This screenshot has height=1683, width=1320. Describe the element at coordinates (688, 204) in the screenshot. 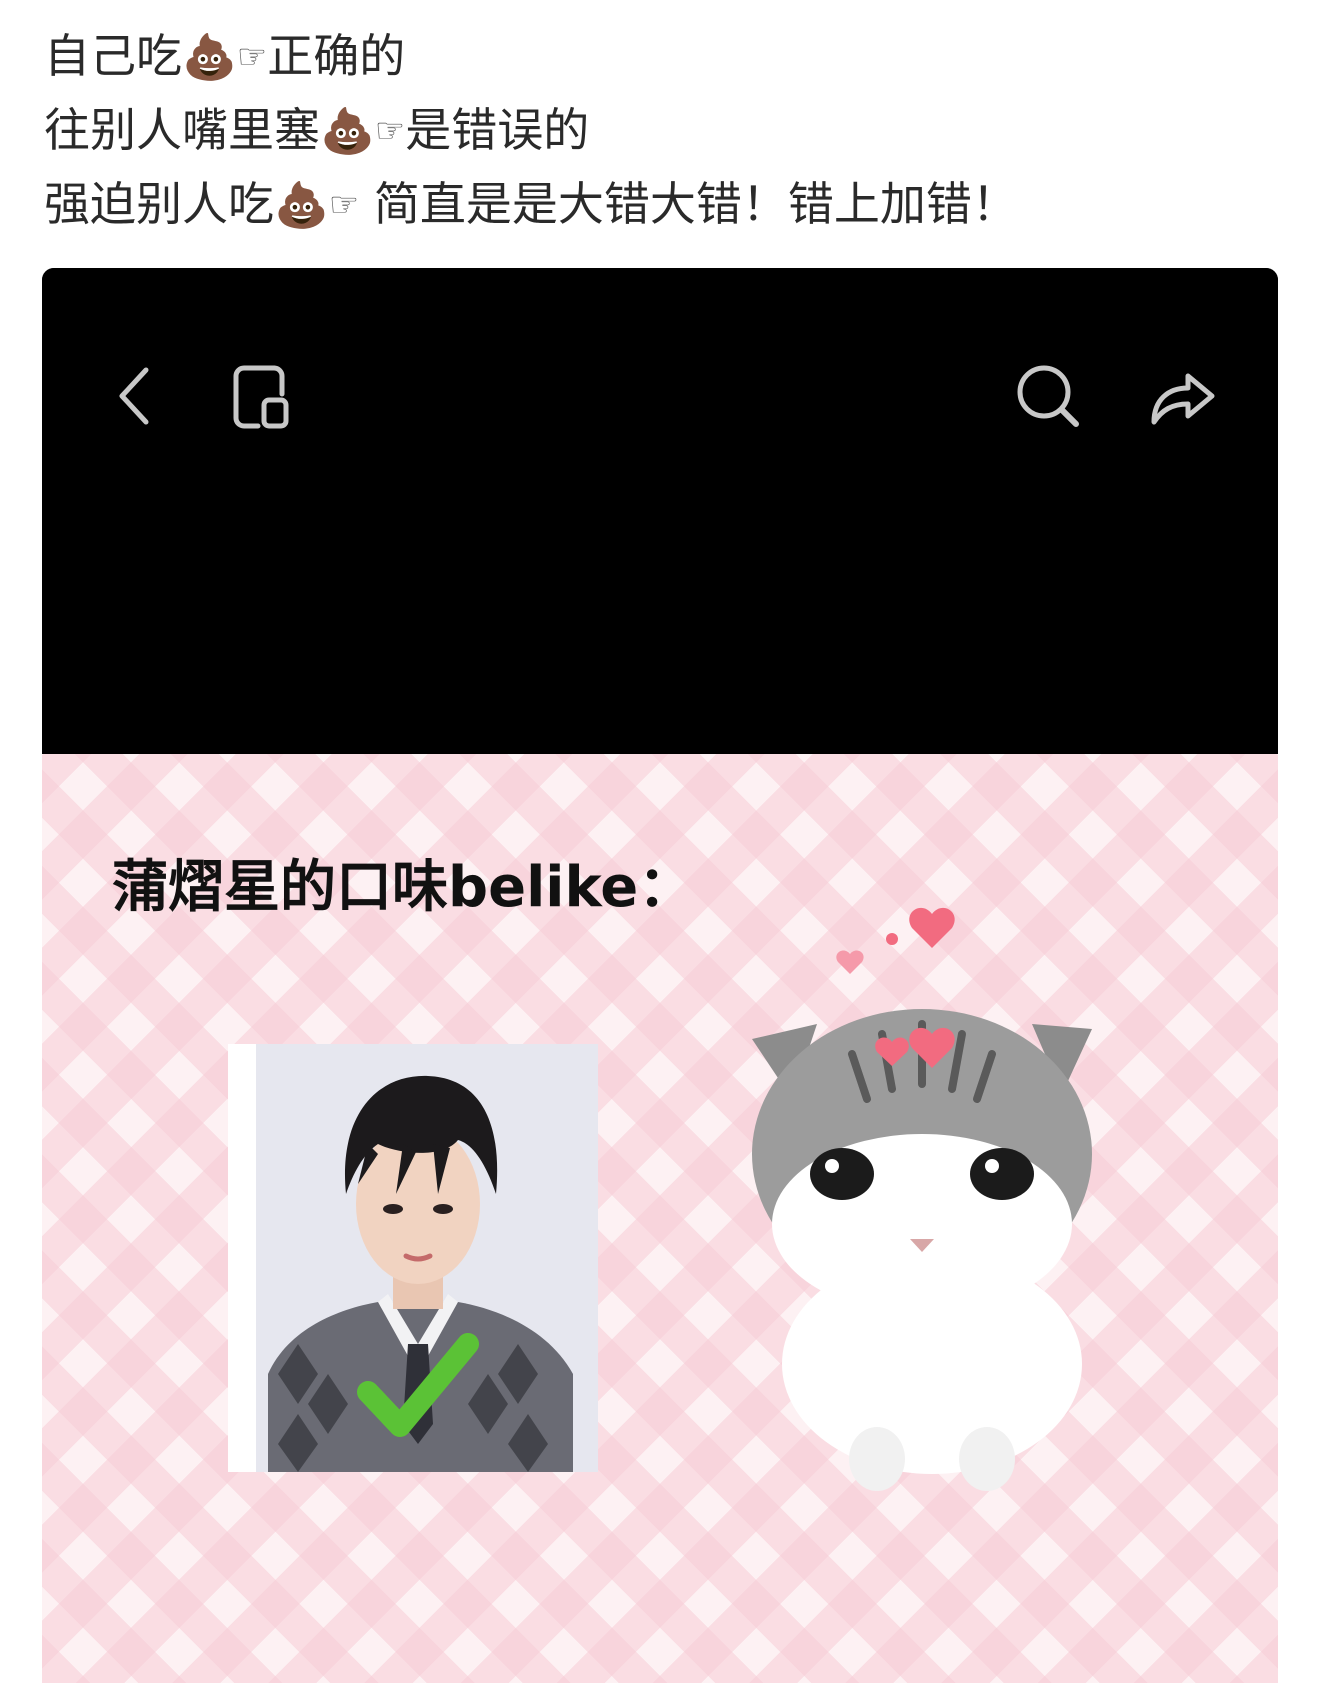

I see `post-line-text: 简直是是大错大错！错上加错！` at that location.